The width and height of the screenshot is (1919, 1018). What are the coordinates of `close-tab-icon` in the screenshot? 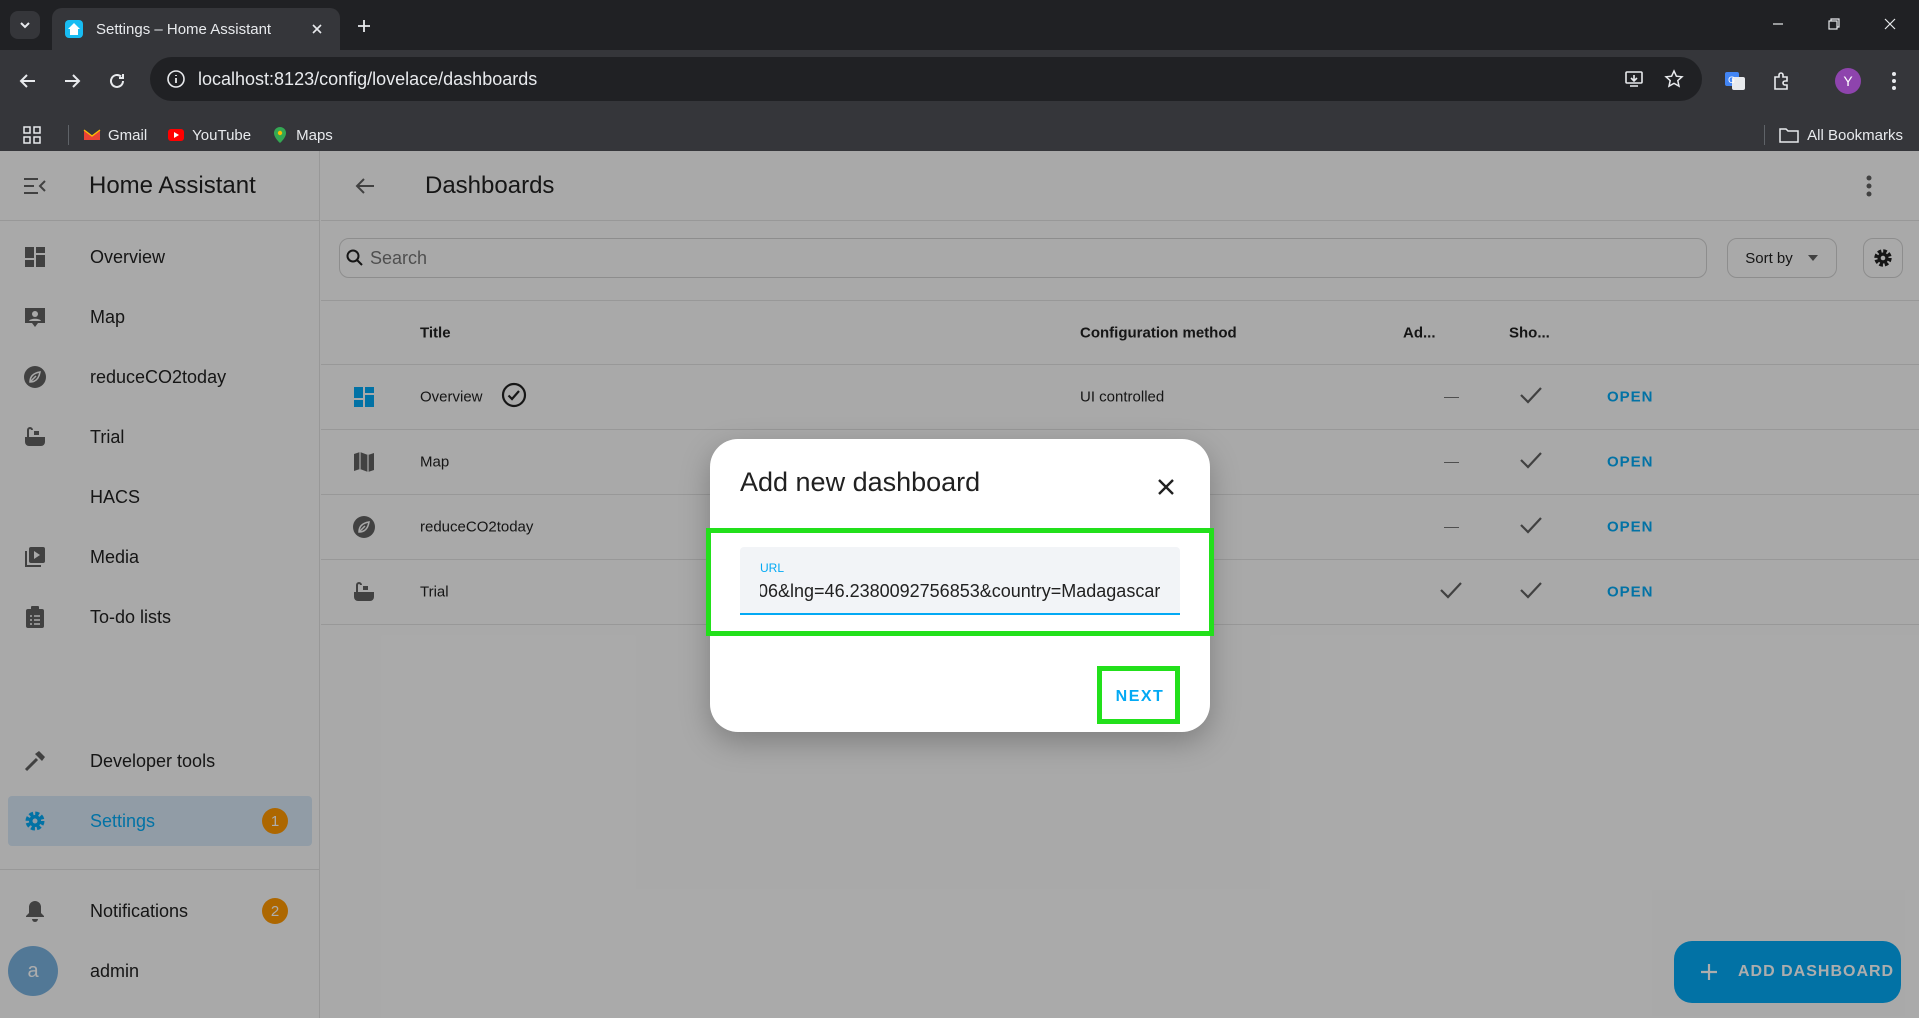 It's located at (317, 29).